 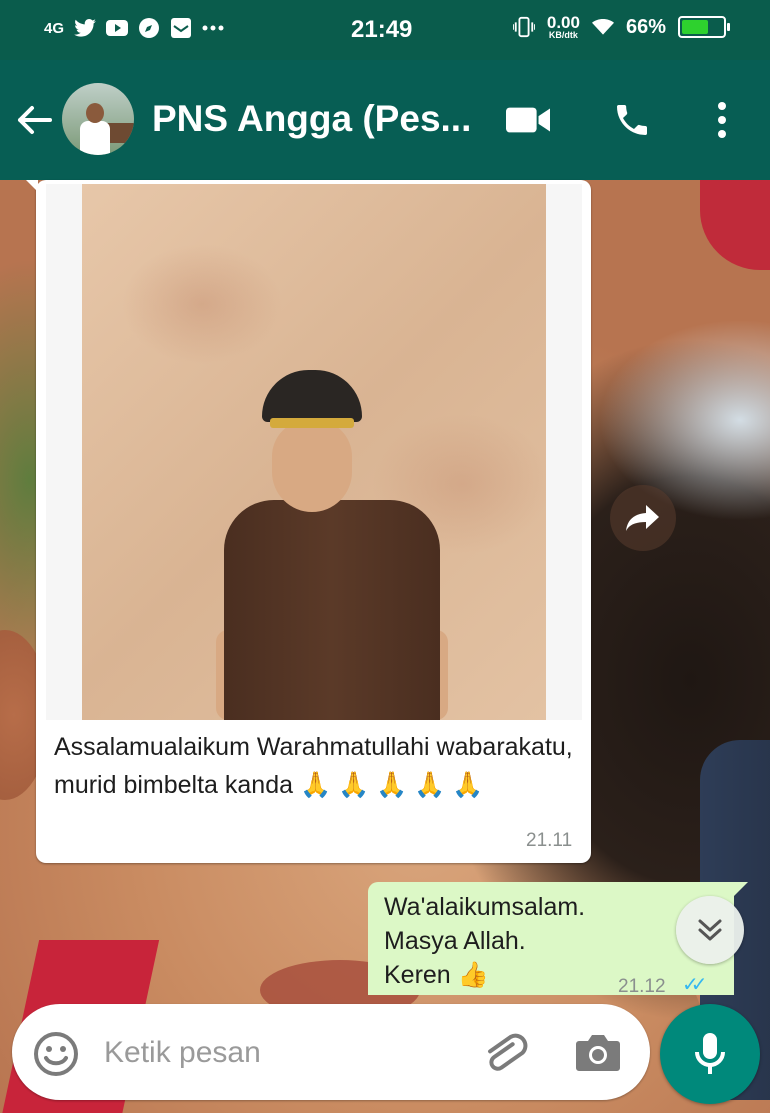 I want to click on youtube-icon, so click(x=117, y=28).